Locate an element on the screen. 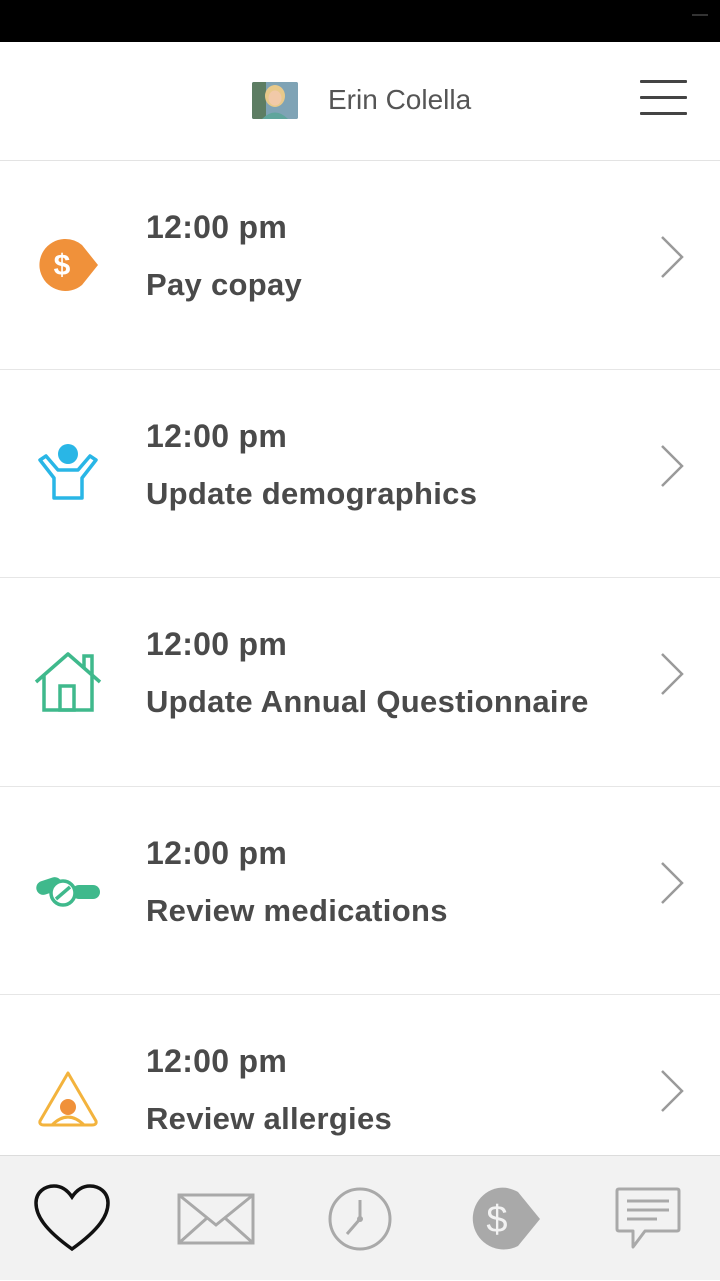  hamburger-menu-icon is located at coordinates (664, 98).